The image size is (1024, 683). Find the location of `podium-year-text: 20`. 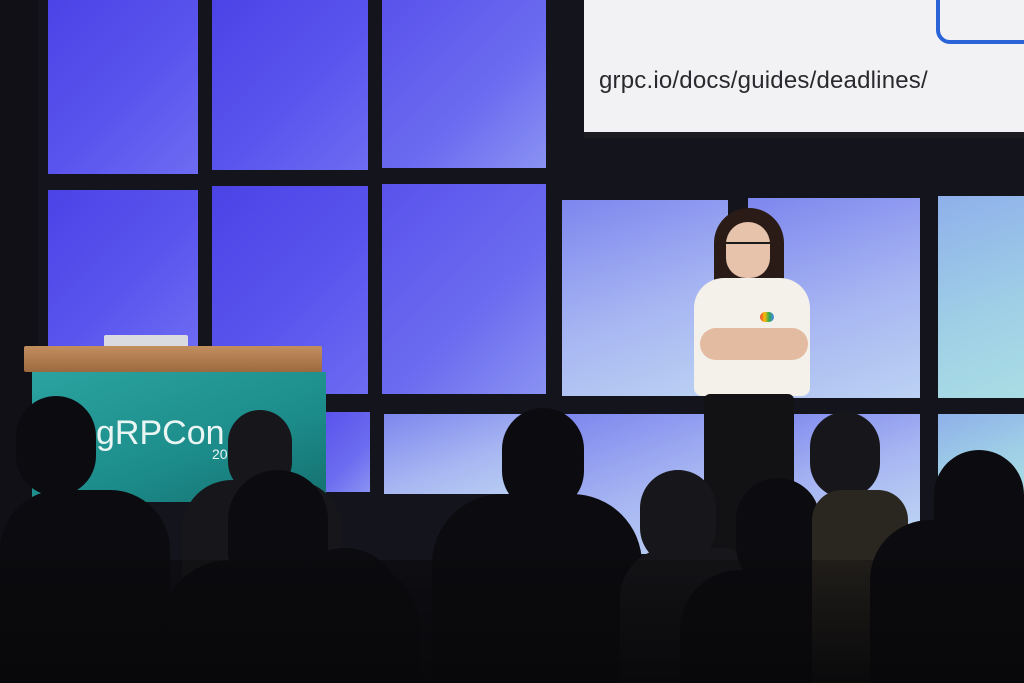

podium-year-text: 20 is located at coordinates (220, 454).